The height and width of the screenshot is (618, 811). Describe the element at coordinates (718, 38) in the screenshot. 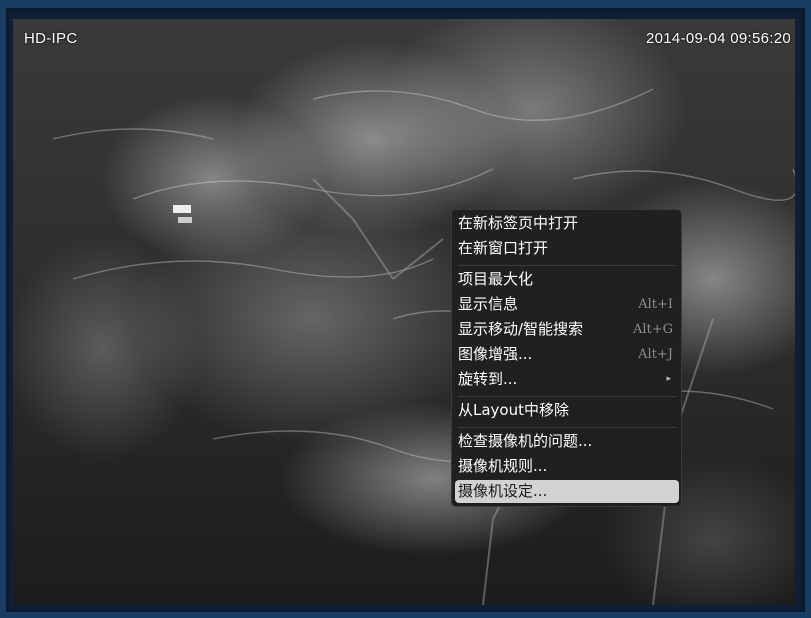

I see `timestamp-overlay: 2014-09-04 09:56:20` at that location.